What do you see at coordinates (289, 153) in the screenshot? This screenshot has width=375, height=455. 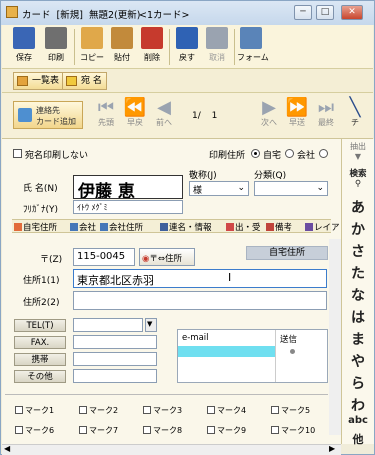 I see `company-radio` at bounding box center [289, 153].